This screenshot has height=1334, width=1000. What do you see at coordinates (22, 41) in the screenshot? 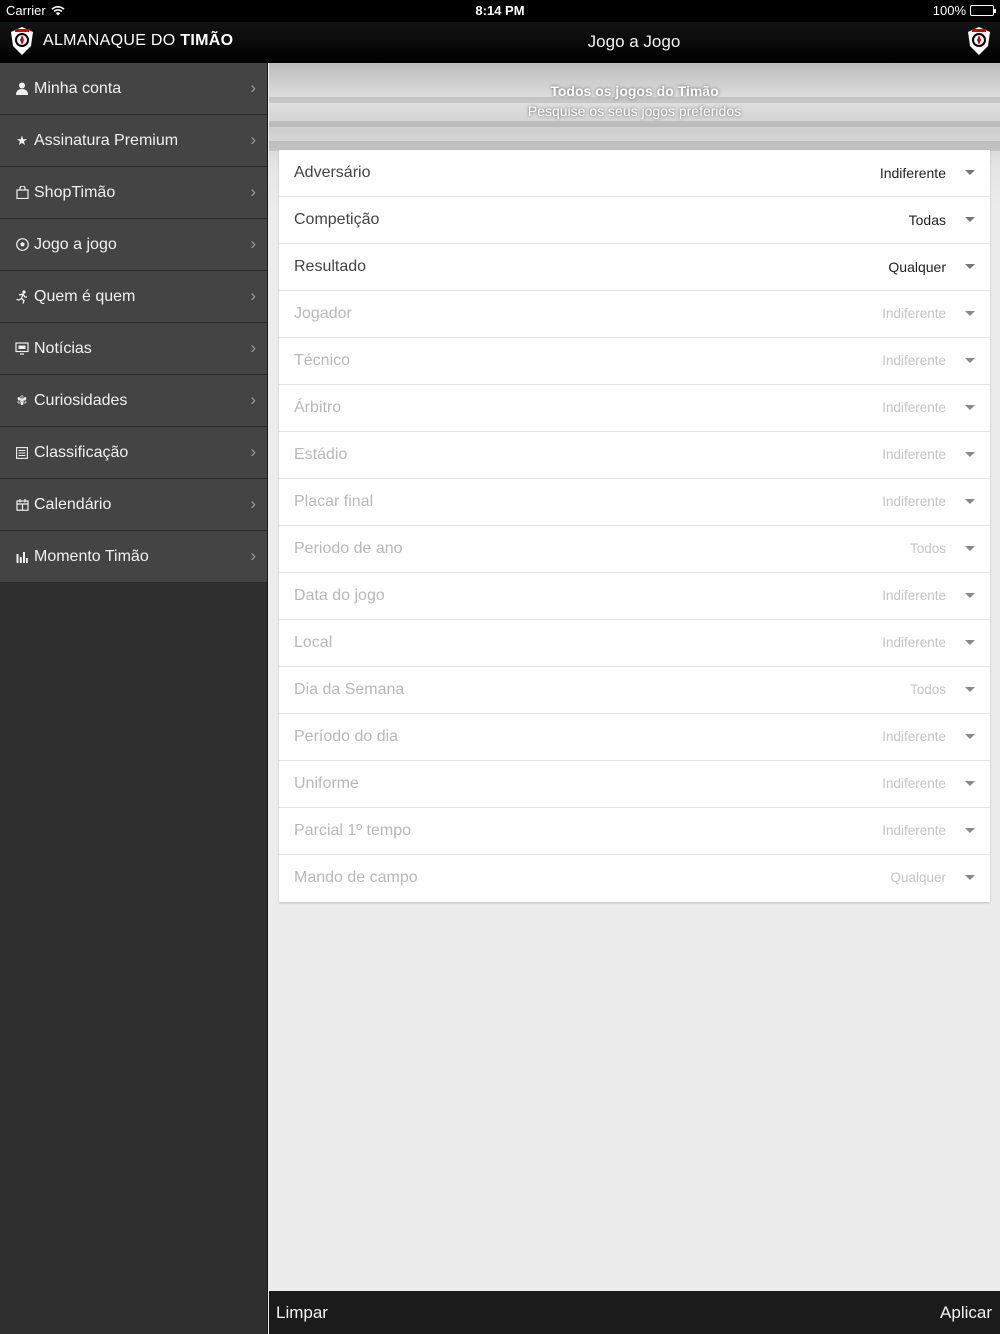
I see `corinthians-crest-icon` at bounding box center [22, 41].